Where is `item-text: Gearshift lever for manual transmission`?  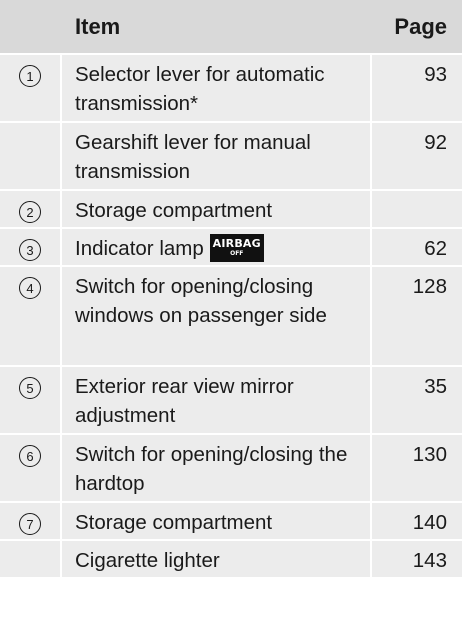 item-text: Gearshift lever for manual transmission is located at coordinates (193, 157).